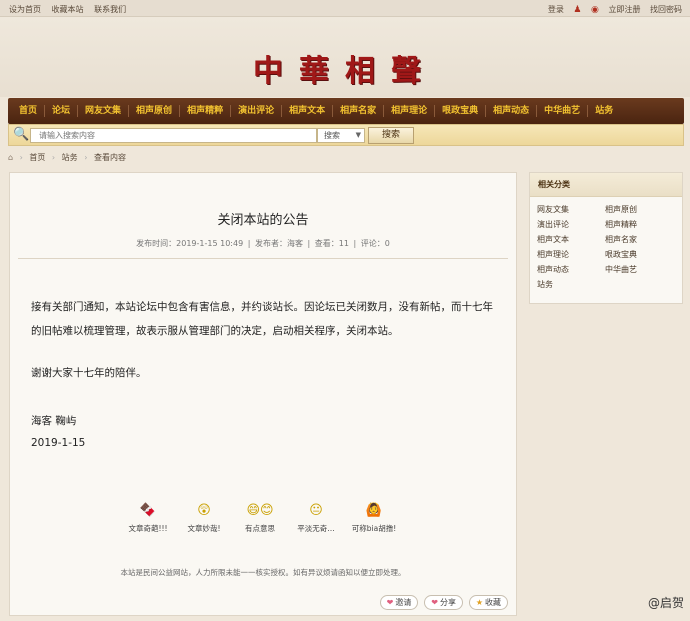 The height and width of the screenshot is (621, 690). I want to click on bookmark-link: 收藏本站, so click(68, 9).